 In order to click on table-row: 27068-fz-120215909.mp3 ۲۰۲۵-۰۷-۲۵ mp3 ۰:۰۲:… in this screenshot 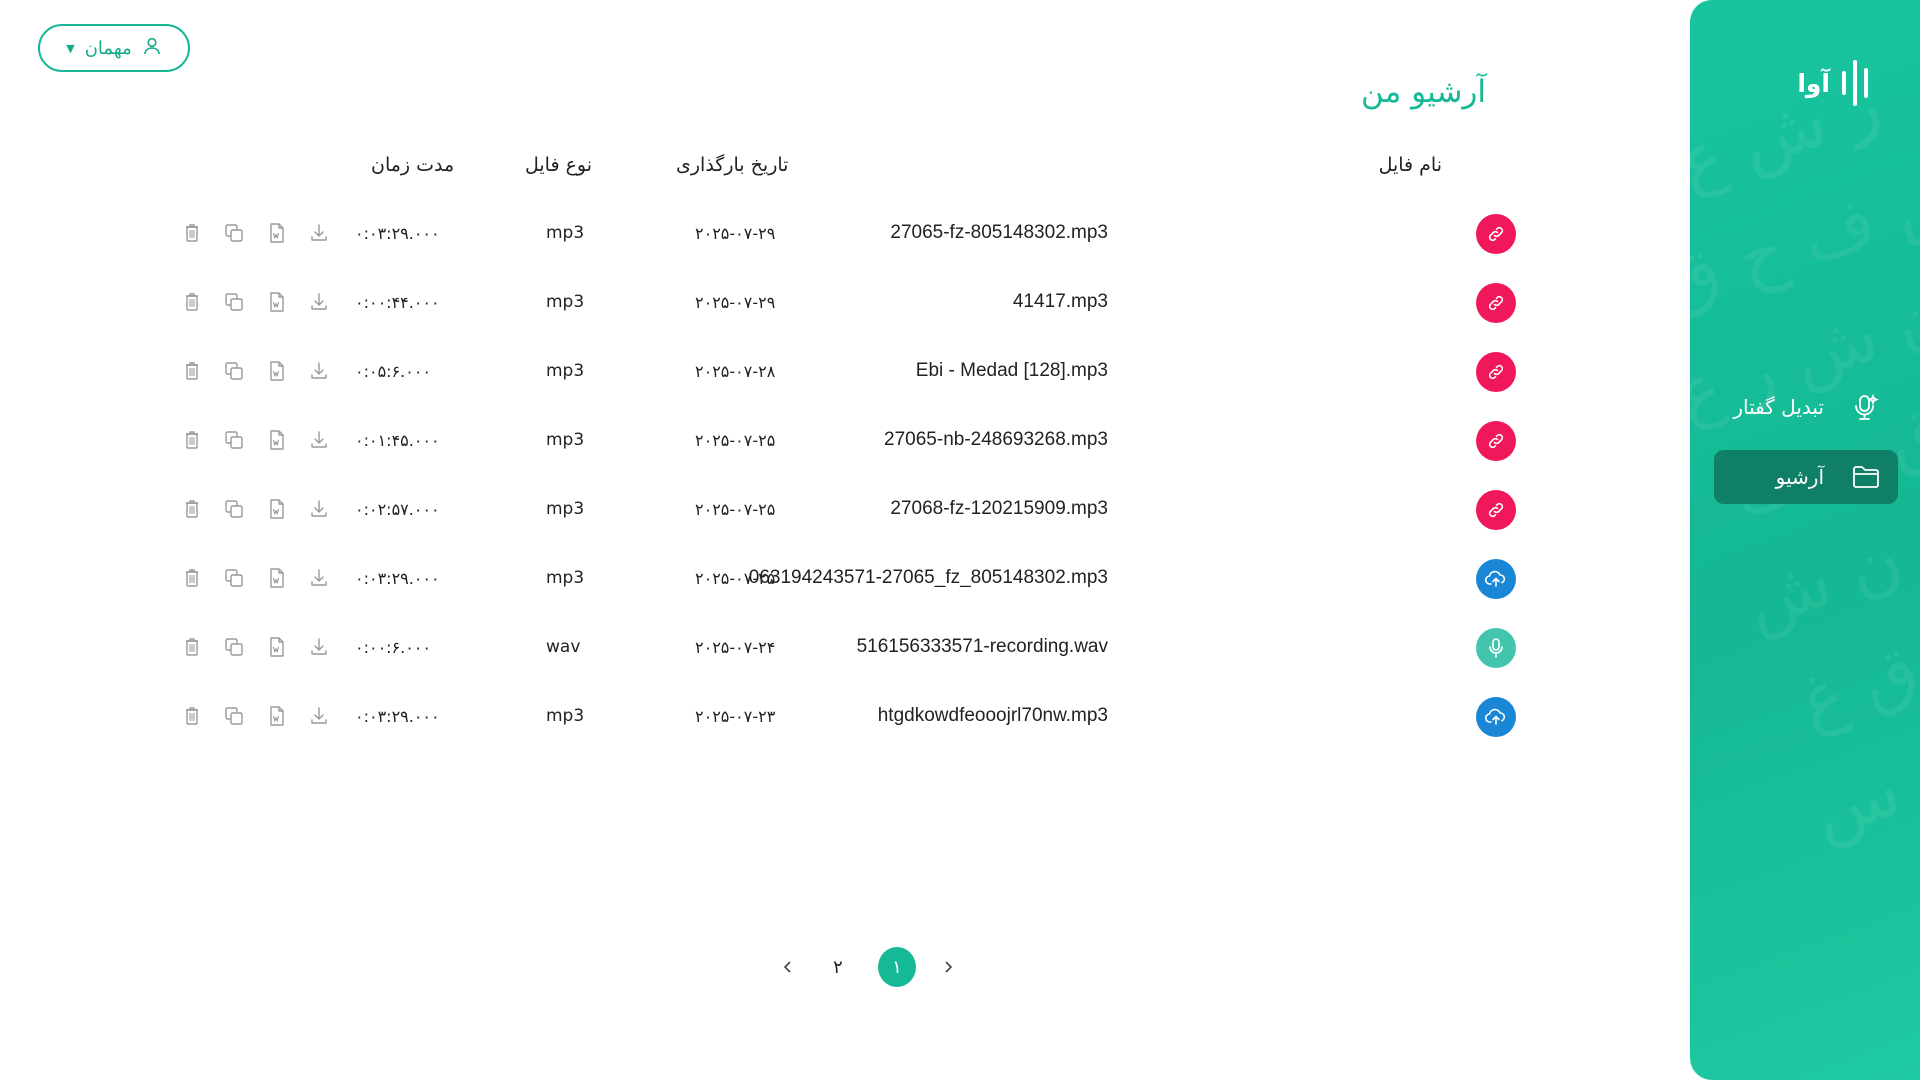, I will do `click(800, 511)`.